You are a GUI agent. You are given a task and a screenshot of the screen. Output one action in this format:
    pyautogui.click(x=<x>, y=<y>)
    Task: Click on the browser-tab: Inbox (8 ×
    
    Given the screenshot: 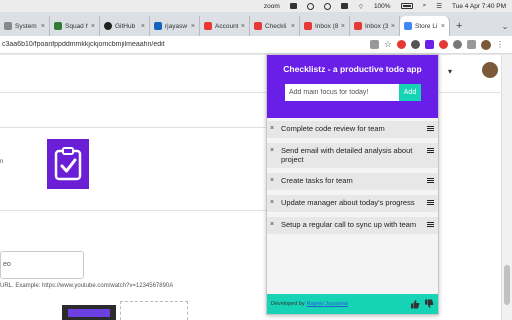 What is the action you would take?
    pyautogui.click(x=325, y=26)
    